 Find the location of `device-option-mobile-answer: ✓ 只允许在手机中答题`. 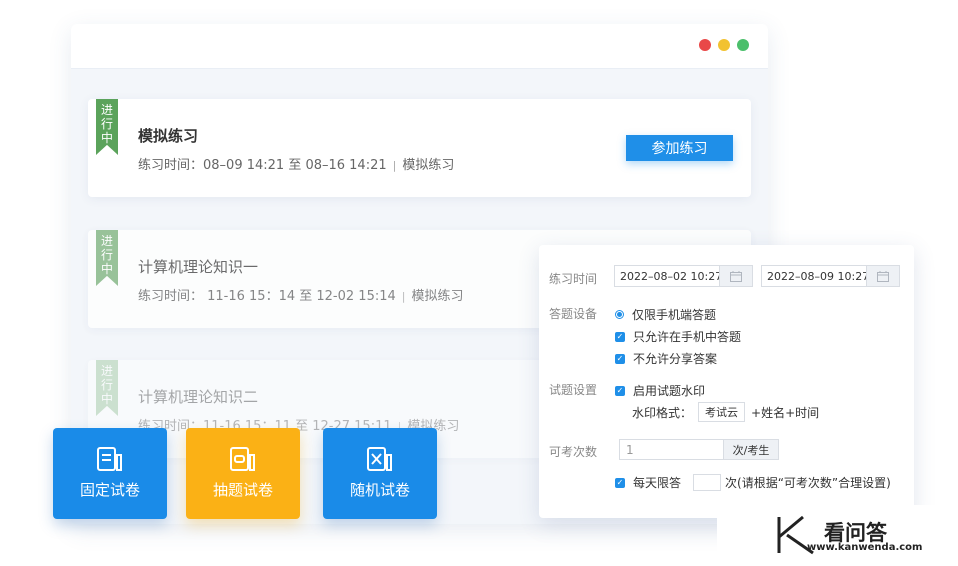

device-option-mobile-answer: ✓ 只允许在手机中答题 is located at coordinates (678, 336).